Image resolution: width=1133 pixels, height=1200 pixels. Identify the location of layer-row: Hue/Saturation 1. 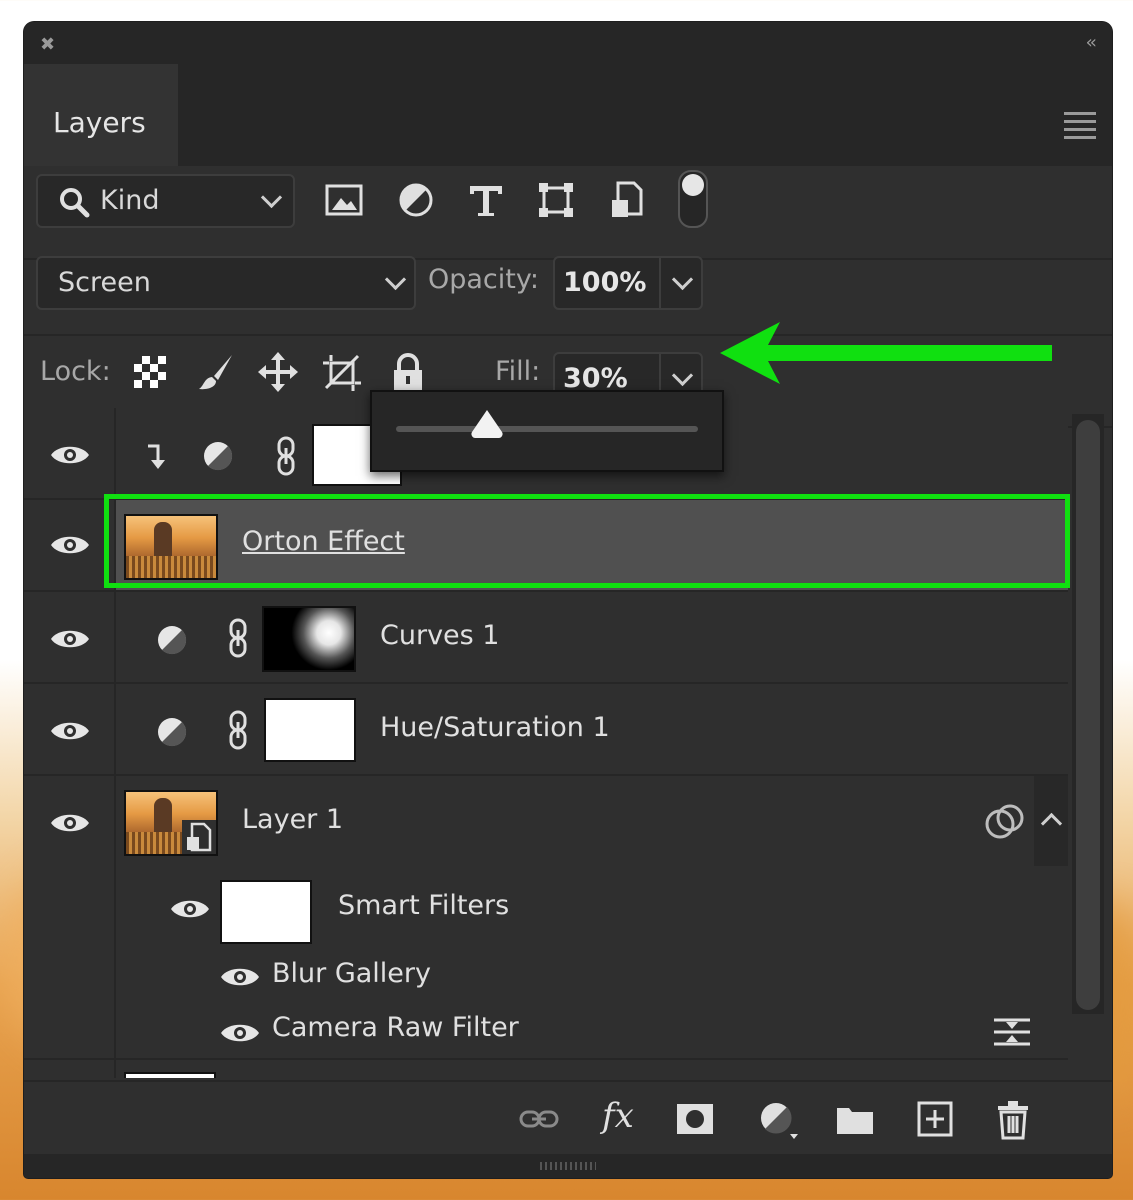
(546, 730).